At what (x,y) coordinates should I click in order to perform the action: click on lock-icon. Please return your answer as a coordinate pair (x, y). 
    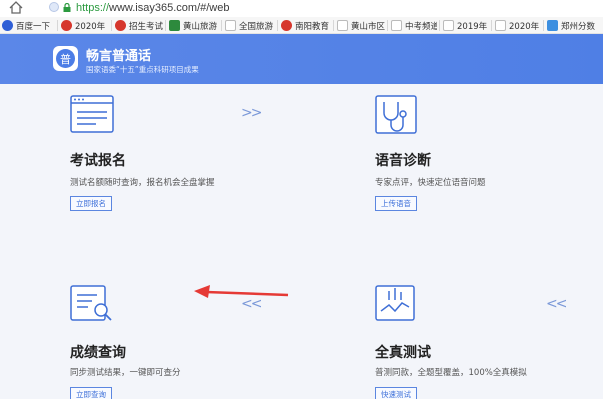
    Looking at the image, I should click on (67, 7).